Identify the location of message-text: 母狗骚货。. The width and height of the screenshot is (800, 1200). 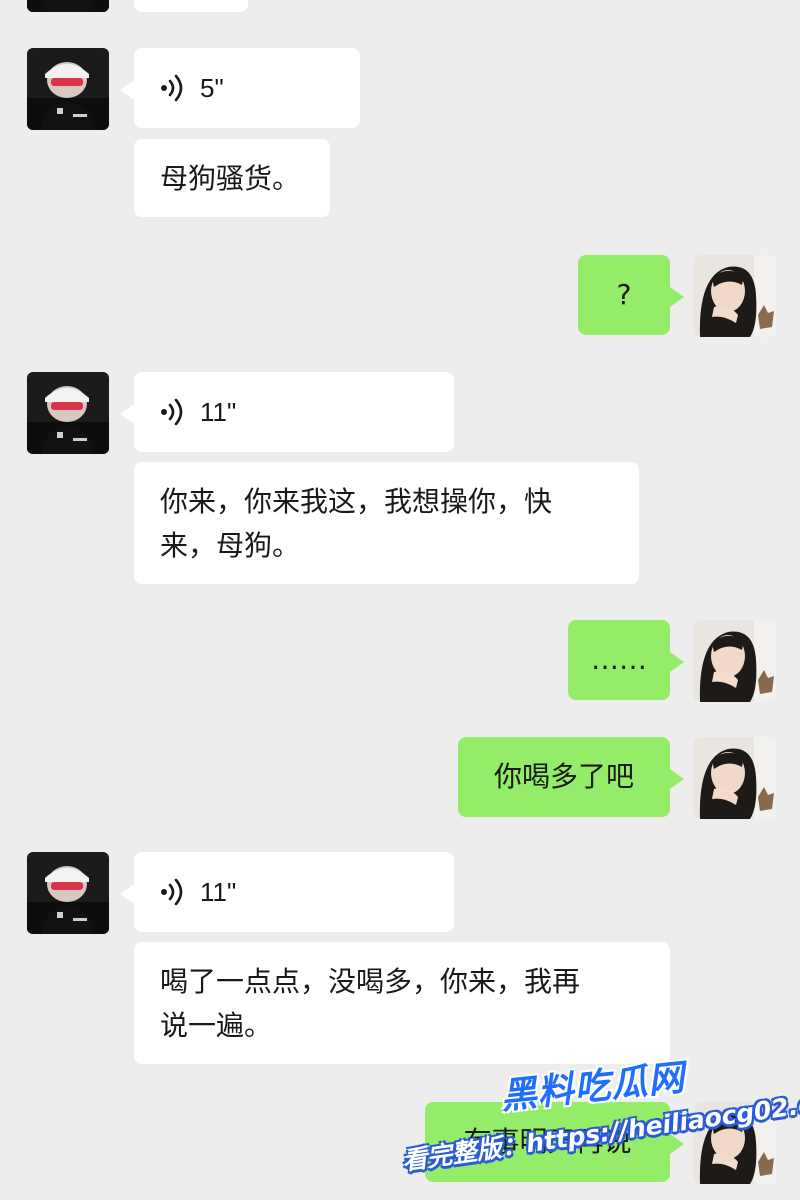
(230, 178).